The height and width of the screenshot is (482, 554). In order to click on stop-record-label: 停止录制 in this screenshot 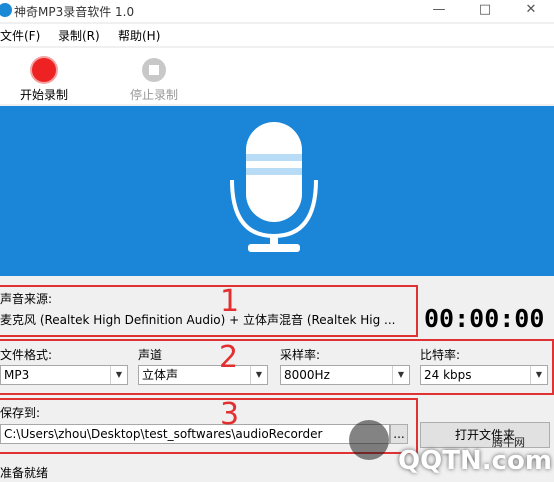, I will do `click(153, 95)`.